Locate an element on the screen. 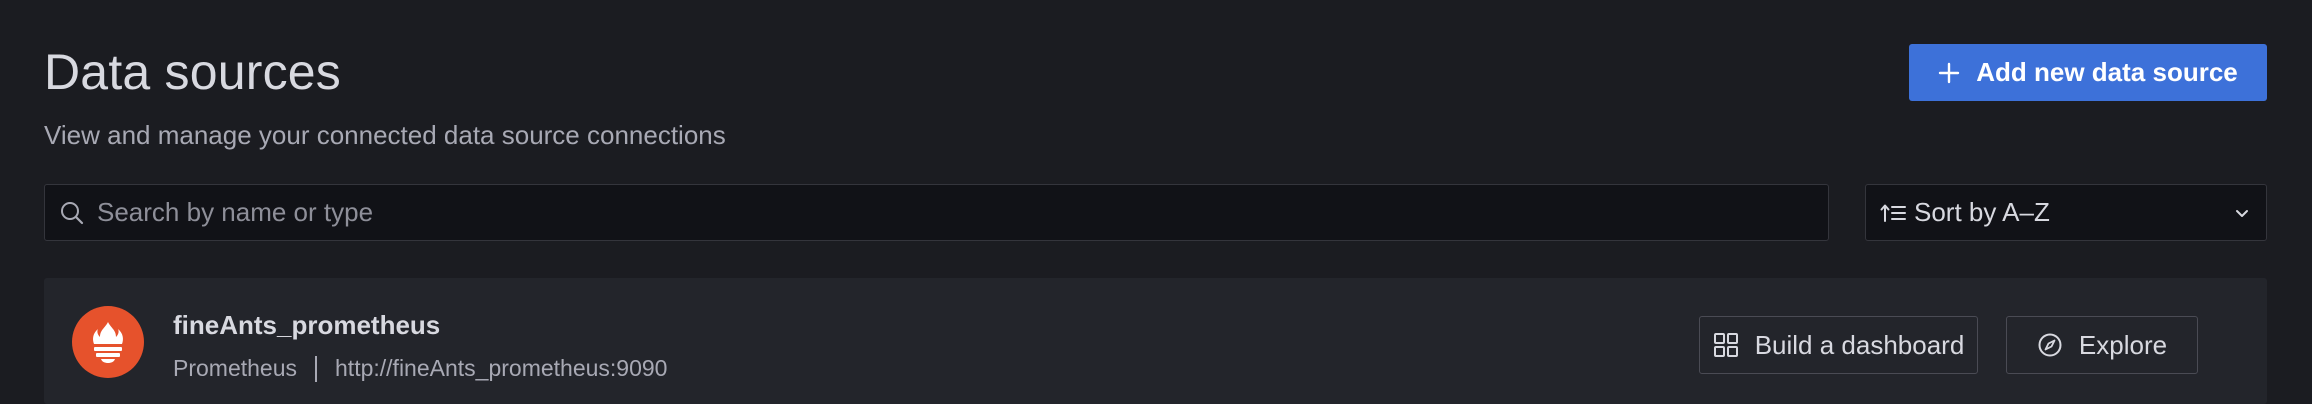  build-dashboard-button: Build a dashboard is located at coordinates (1838, 345).